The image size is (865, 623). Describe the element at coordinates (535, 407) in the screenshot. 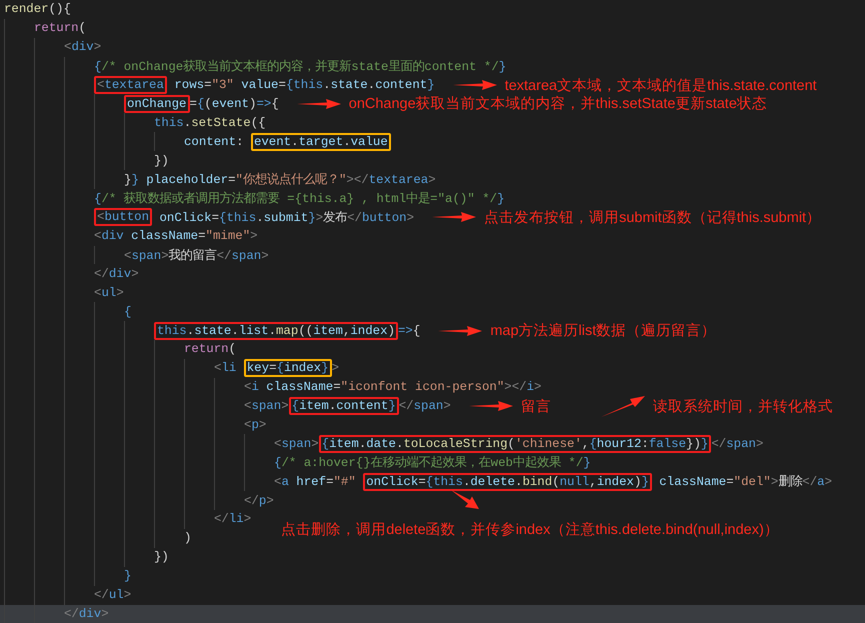

I see `annotation-text: 留言` at that location.